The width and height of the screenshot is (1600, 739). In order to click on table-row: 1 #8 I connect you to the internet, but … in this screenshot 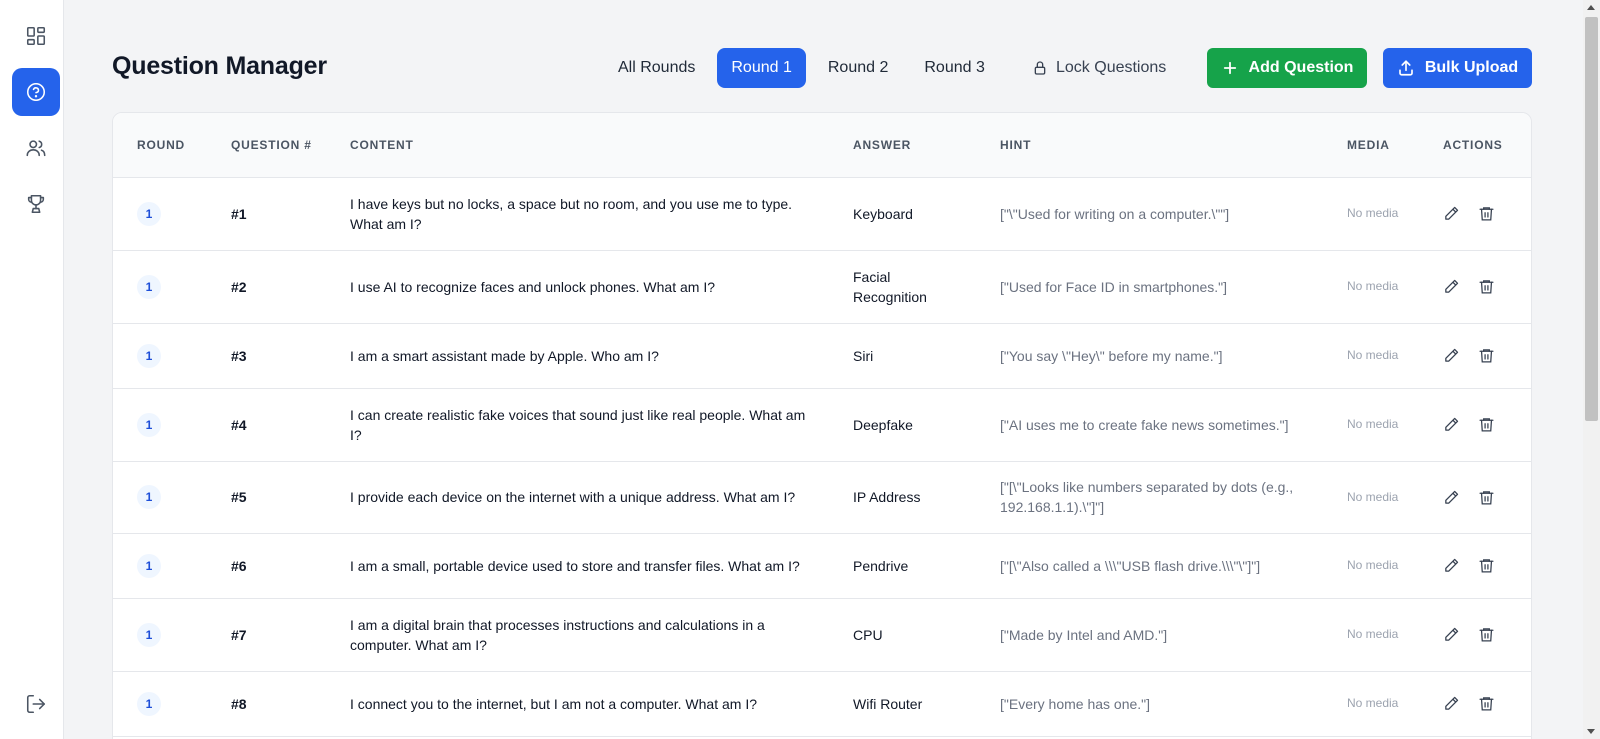, I will do `click(822, 704)`.